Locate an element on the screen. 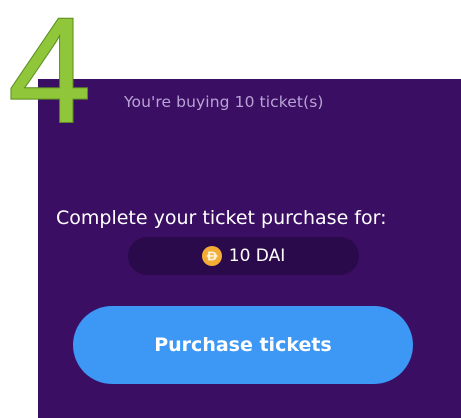 Image resolution: width=461 pixels, height=418 pixels. amount-value: 10 DAI is located at coordinates (257, 256).